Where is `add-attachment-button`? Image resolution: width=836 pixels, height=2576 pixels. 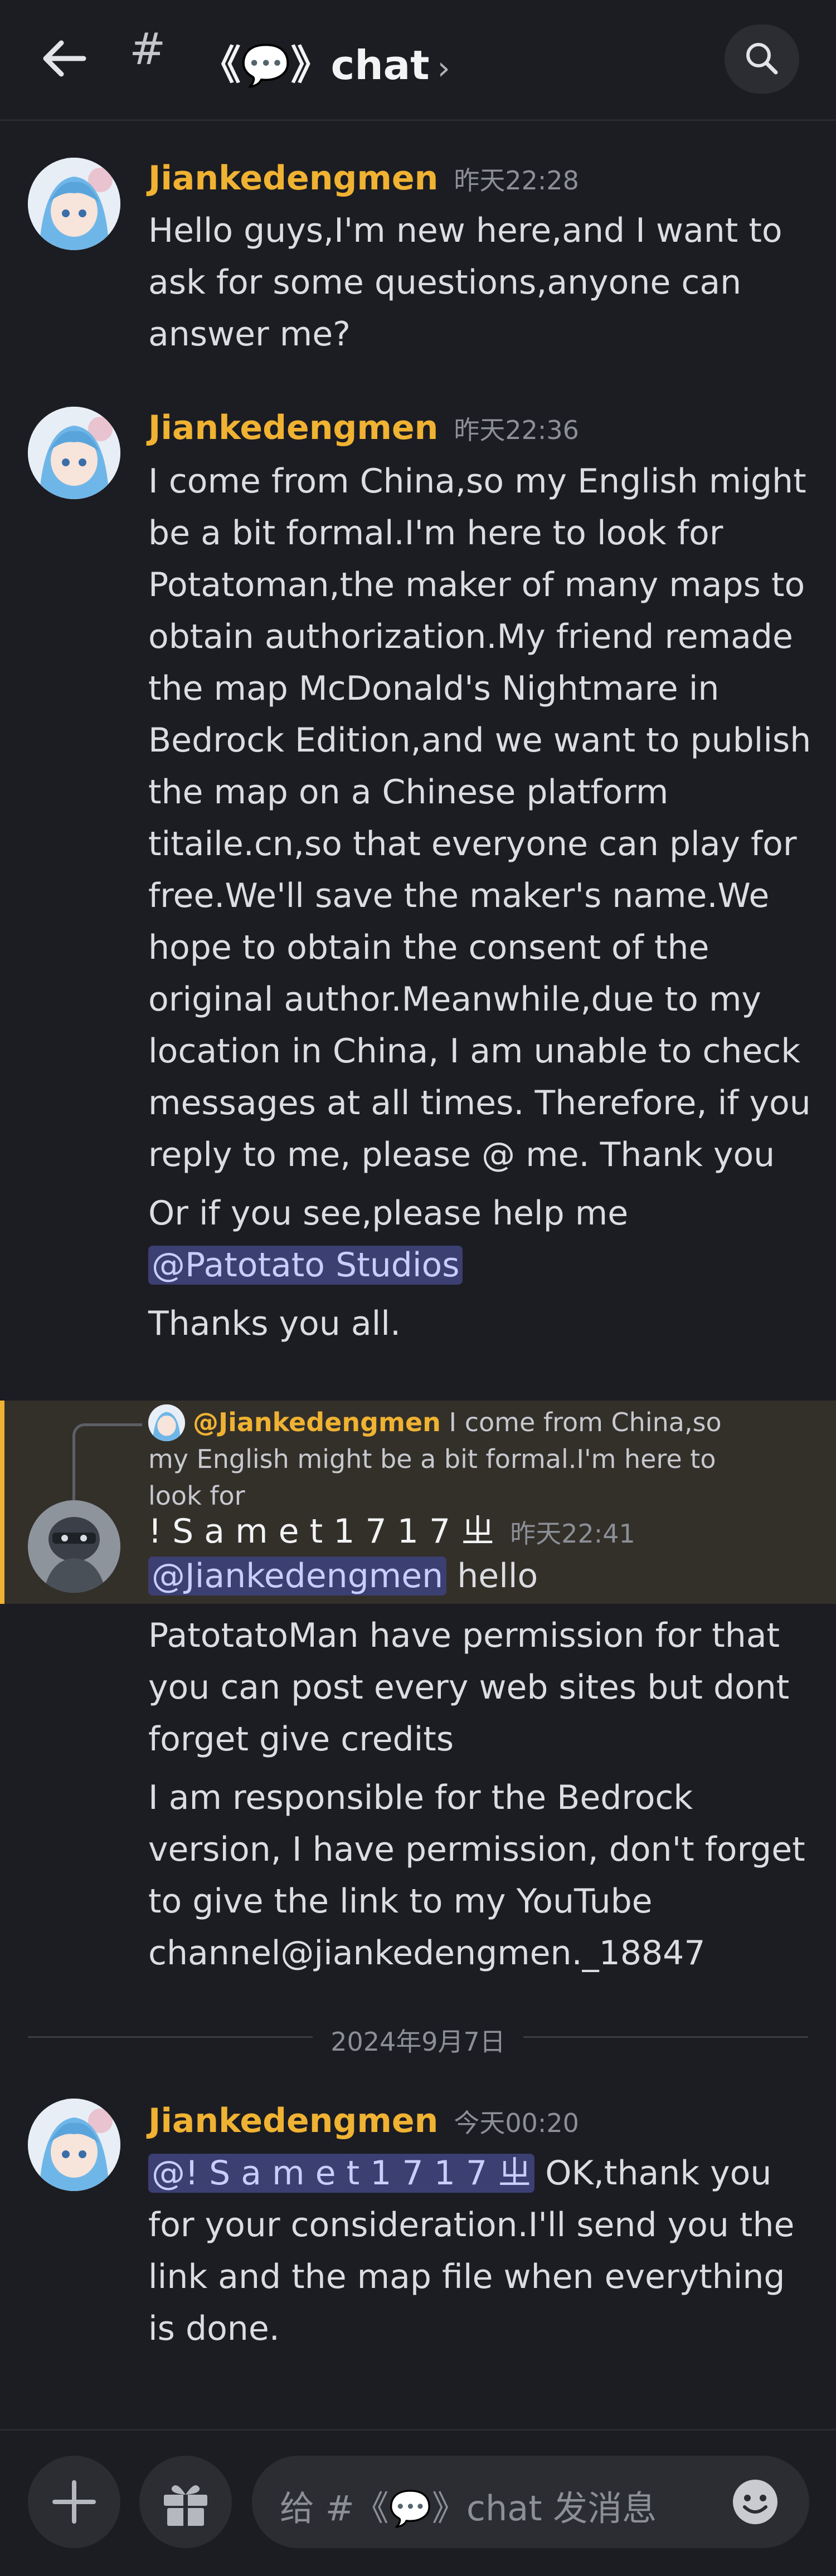
add-attachment-button is located at coordinates (74, 2502).